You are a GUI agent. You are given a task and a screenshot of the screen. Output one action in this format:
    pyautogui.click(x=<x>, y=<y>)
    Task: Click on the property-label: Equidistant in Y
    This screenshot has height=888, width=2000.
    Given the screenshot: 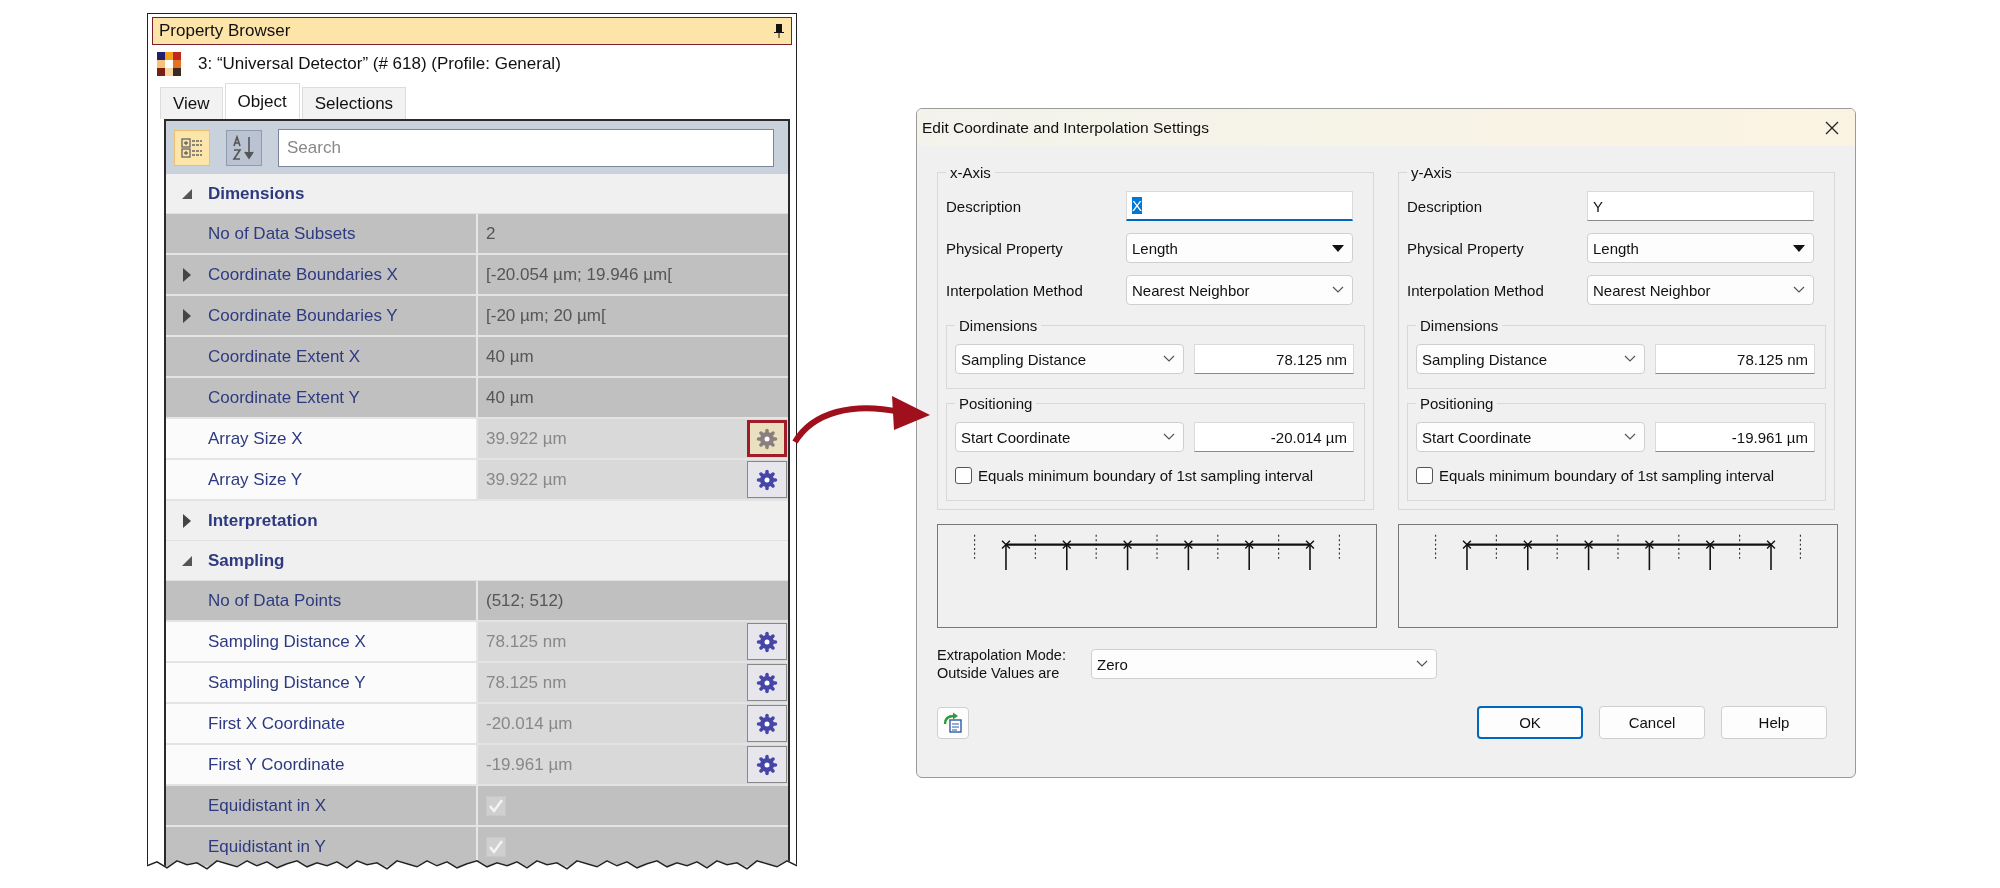 What is the action you would take?
    pyautogui.click(x=267, y=846)
    